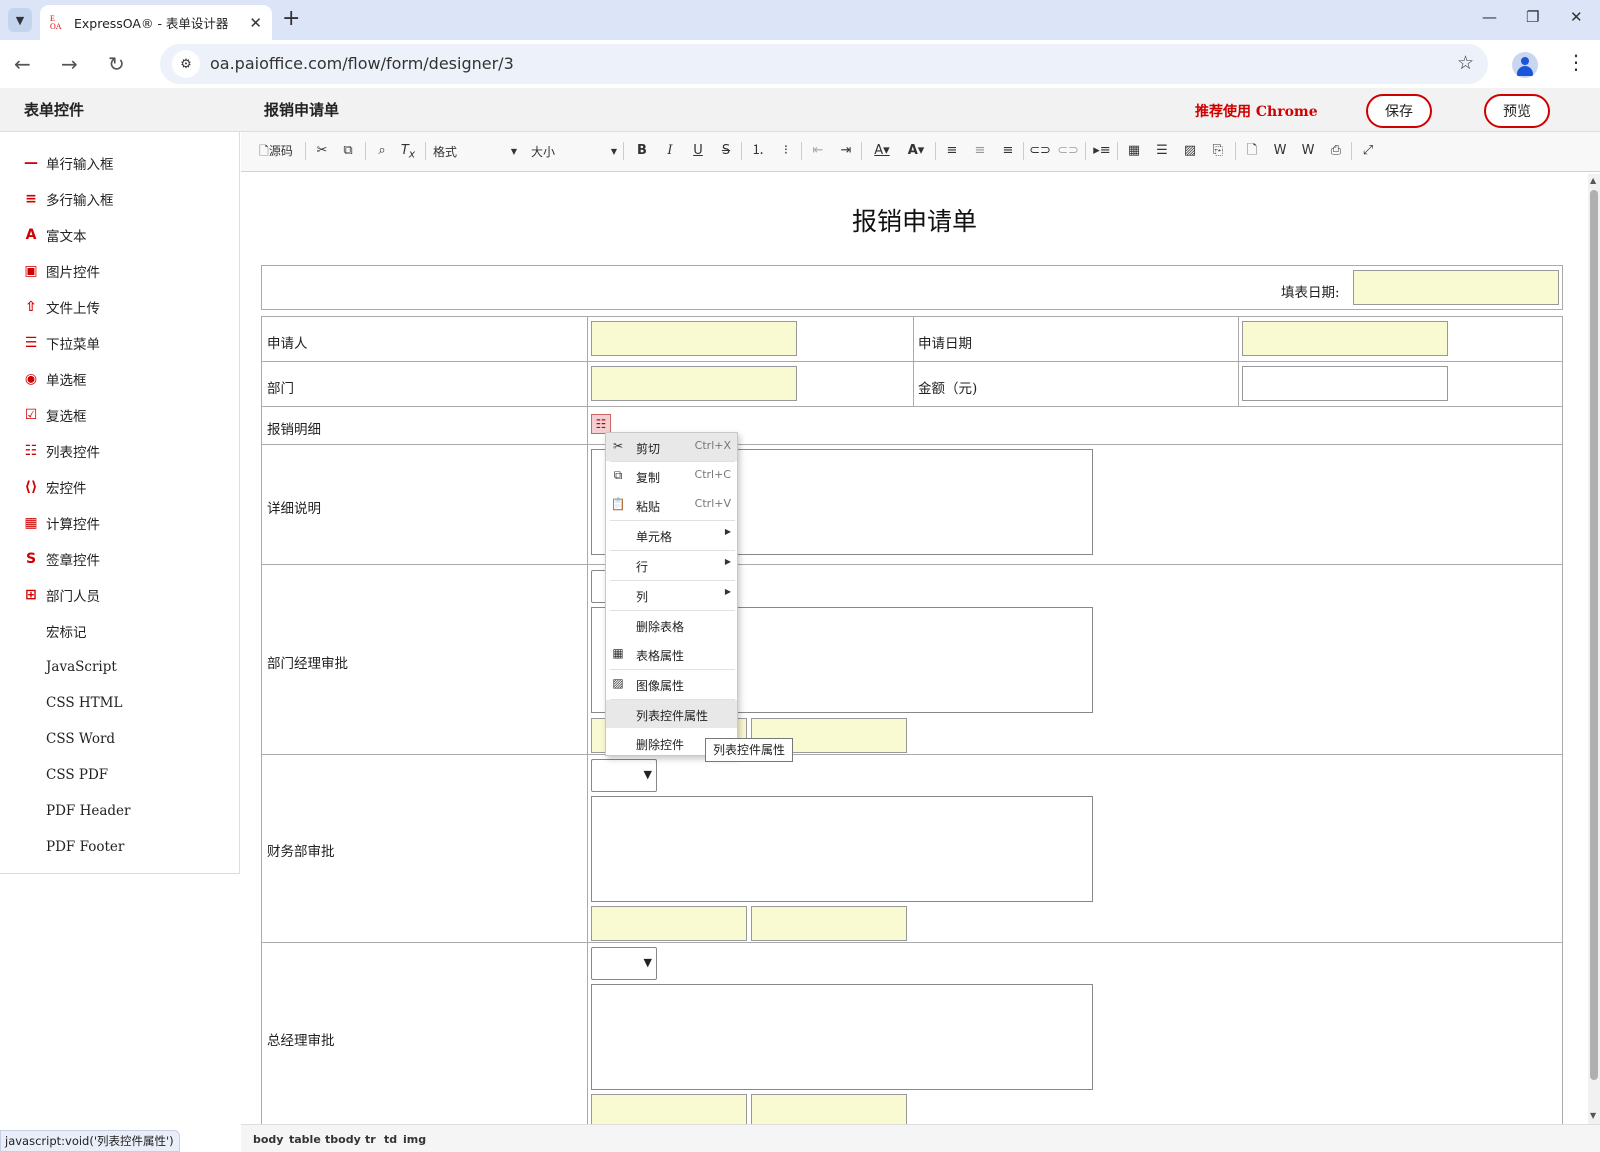  Describe the element at coordinates (69, 64) in the screenshot. I see `forward-arrow-icon: →` at that location.